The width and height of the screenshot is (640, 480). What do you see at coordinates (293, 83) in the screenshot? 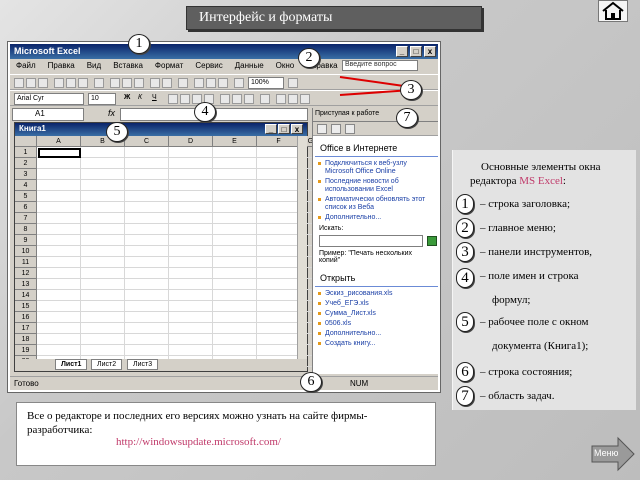
I see `help-icon` at bounding box center [293, 83].